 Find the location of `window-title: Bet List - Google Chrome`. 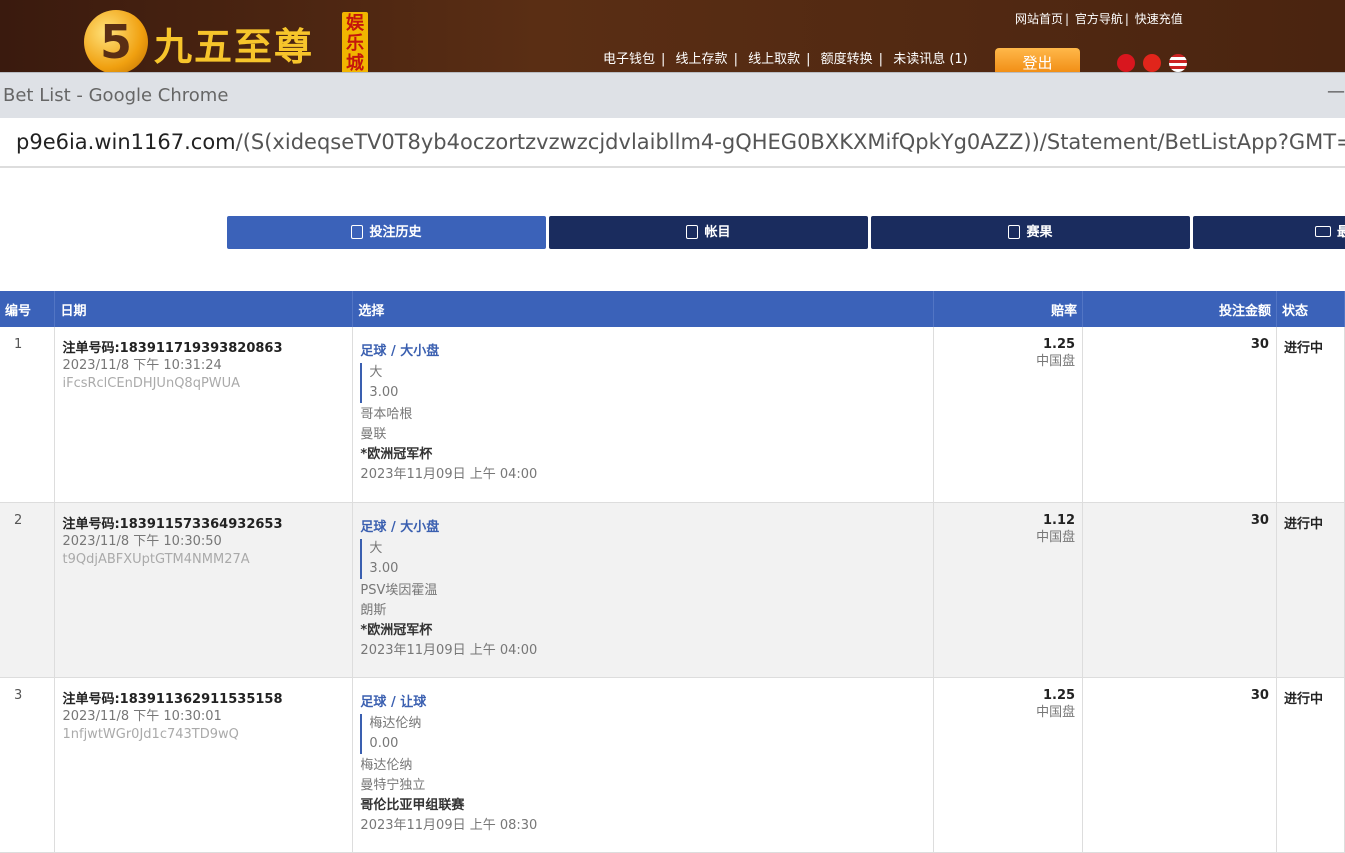

window-title: Bet List - Google Chrome is located at coordinates (116, 95).